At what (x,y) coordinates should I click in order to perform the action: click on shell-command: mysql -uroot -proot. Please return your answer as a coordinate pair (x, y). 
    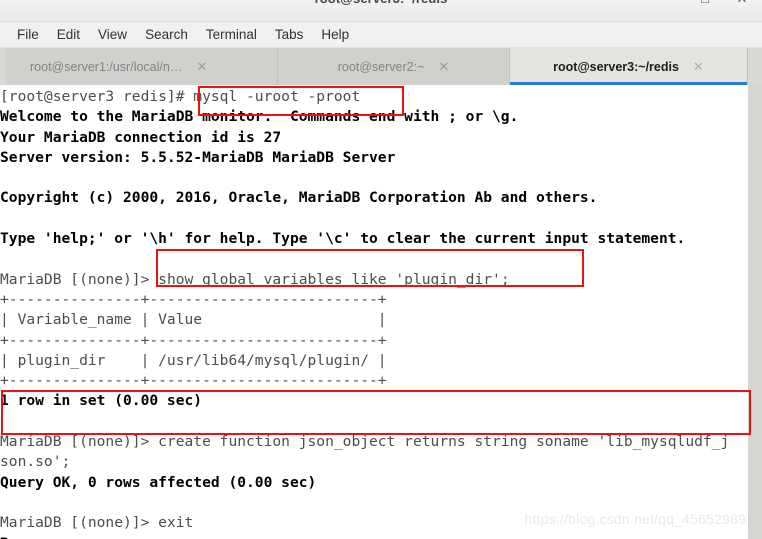
    Looking at the image, I should click on (277, 96).